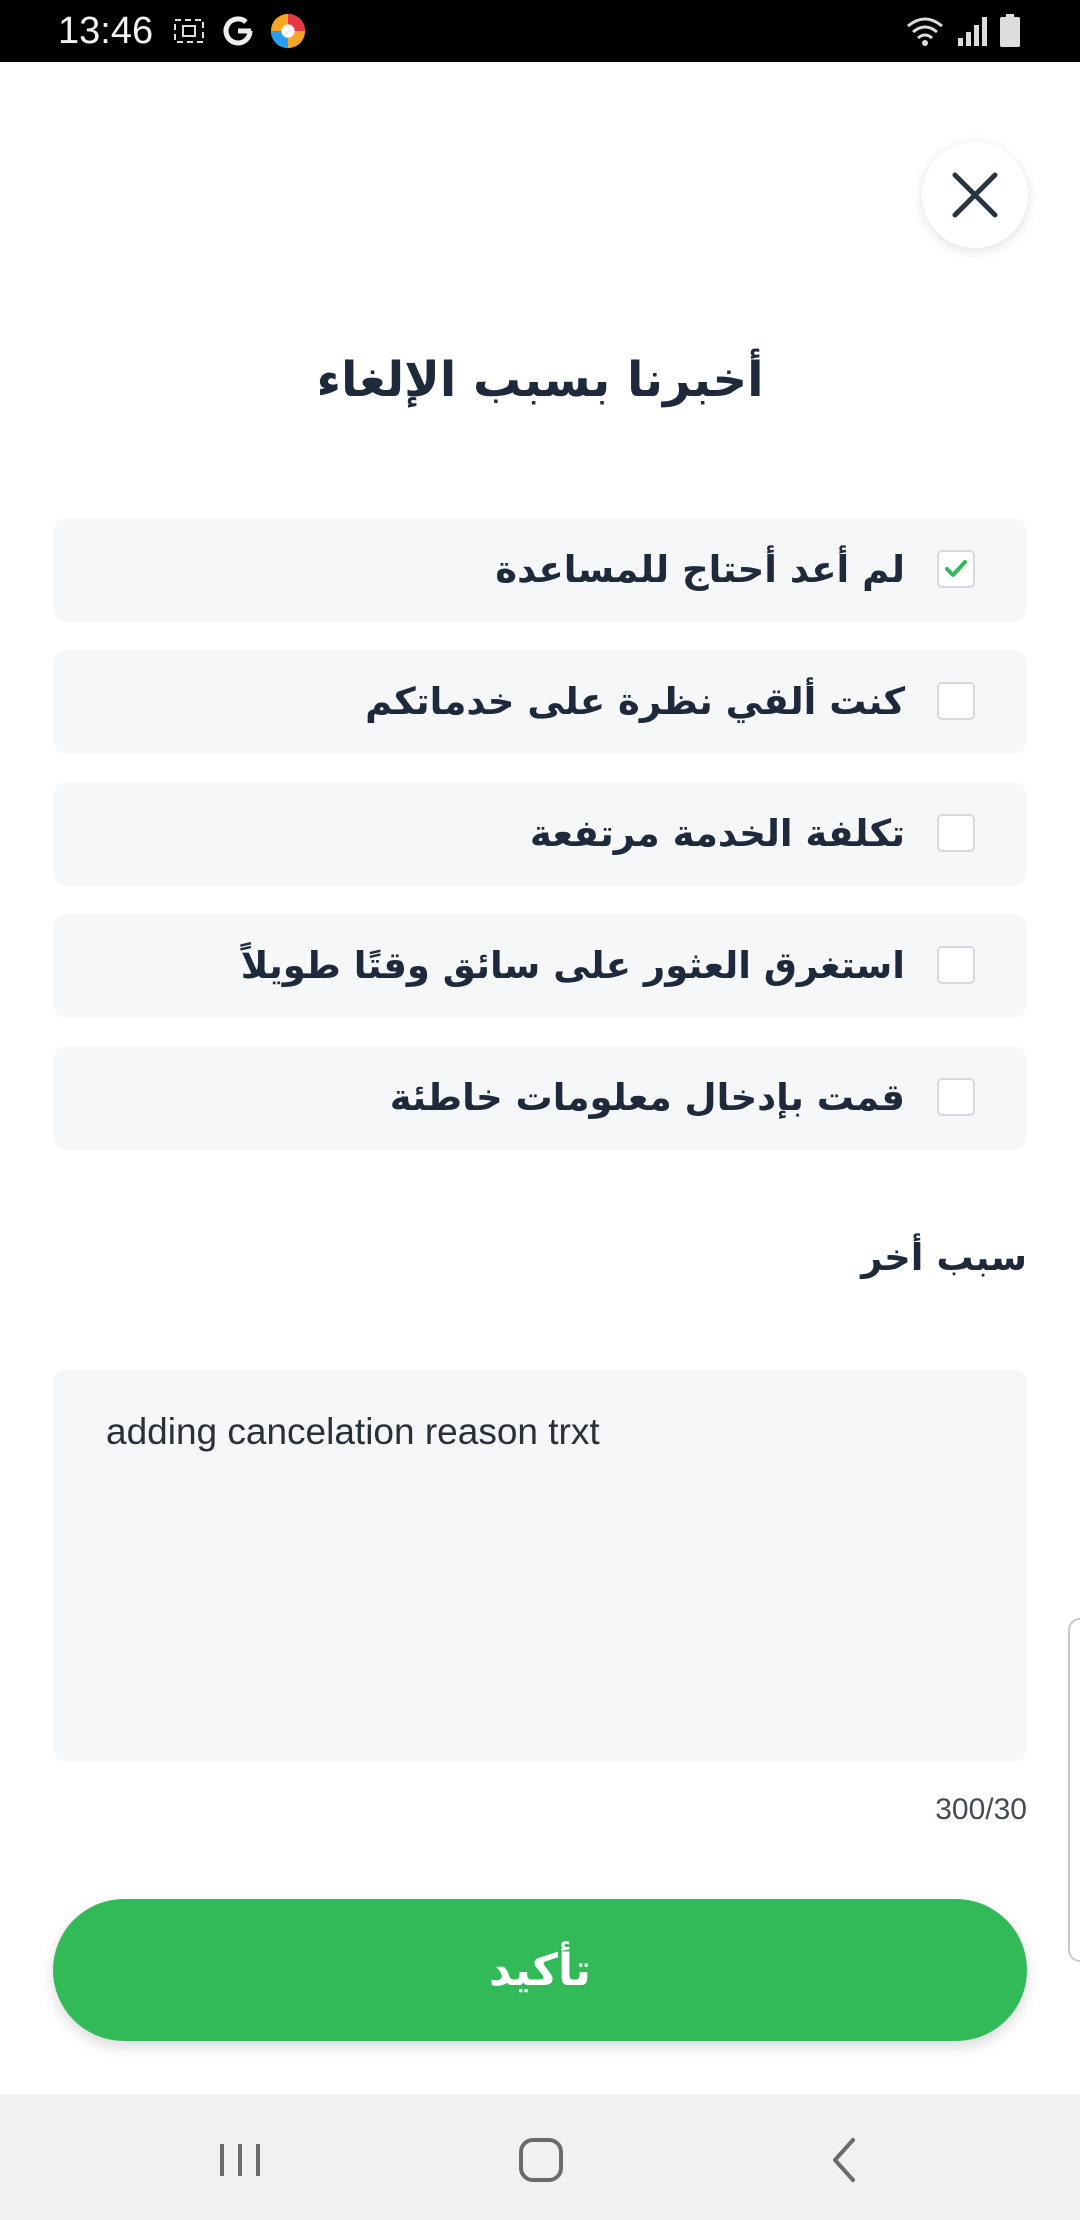  I want to click on status-time: 13:46, so click(106, 31).